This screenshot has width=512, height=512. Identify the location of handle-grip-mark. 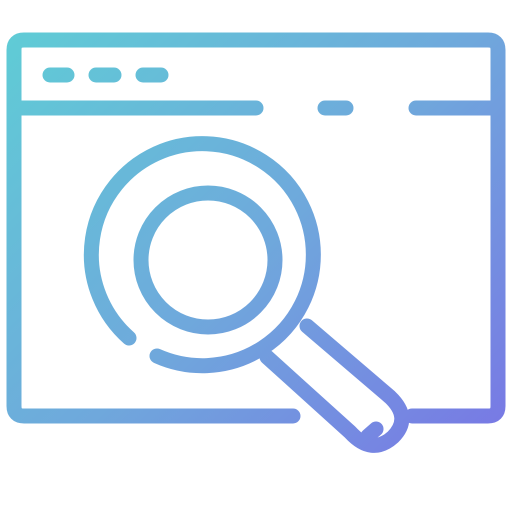
(372, 432).